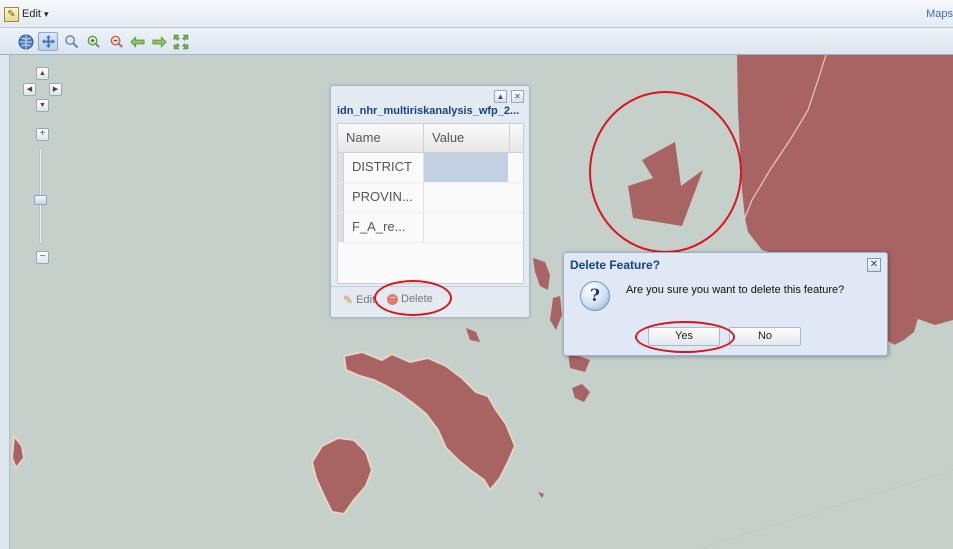 The width and height of the screenshot is (953, 549). Describe the element at coordinates (467, 138) in the screenshot. I see `column-header-value: Value` at that location.